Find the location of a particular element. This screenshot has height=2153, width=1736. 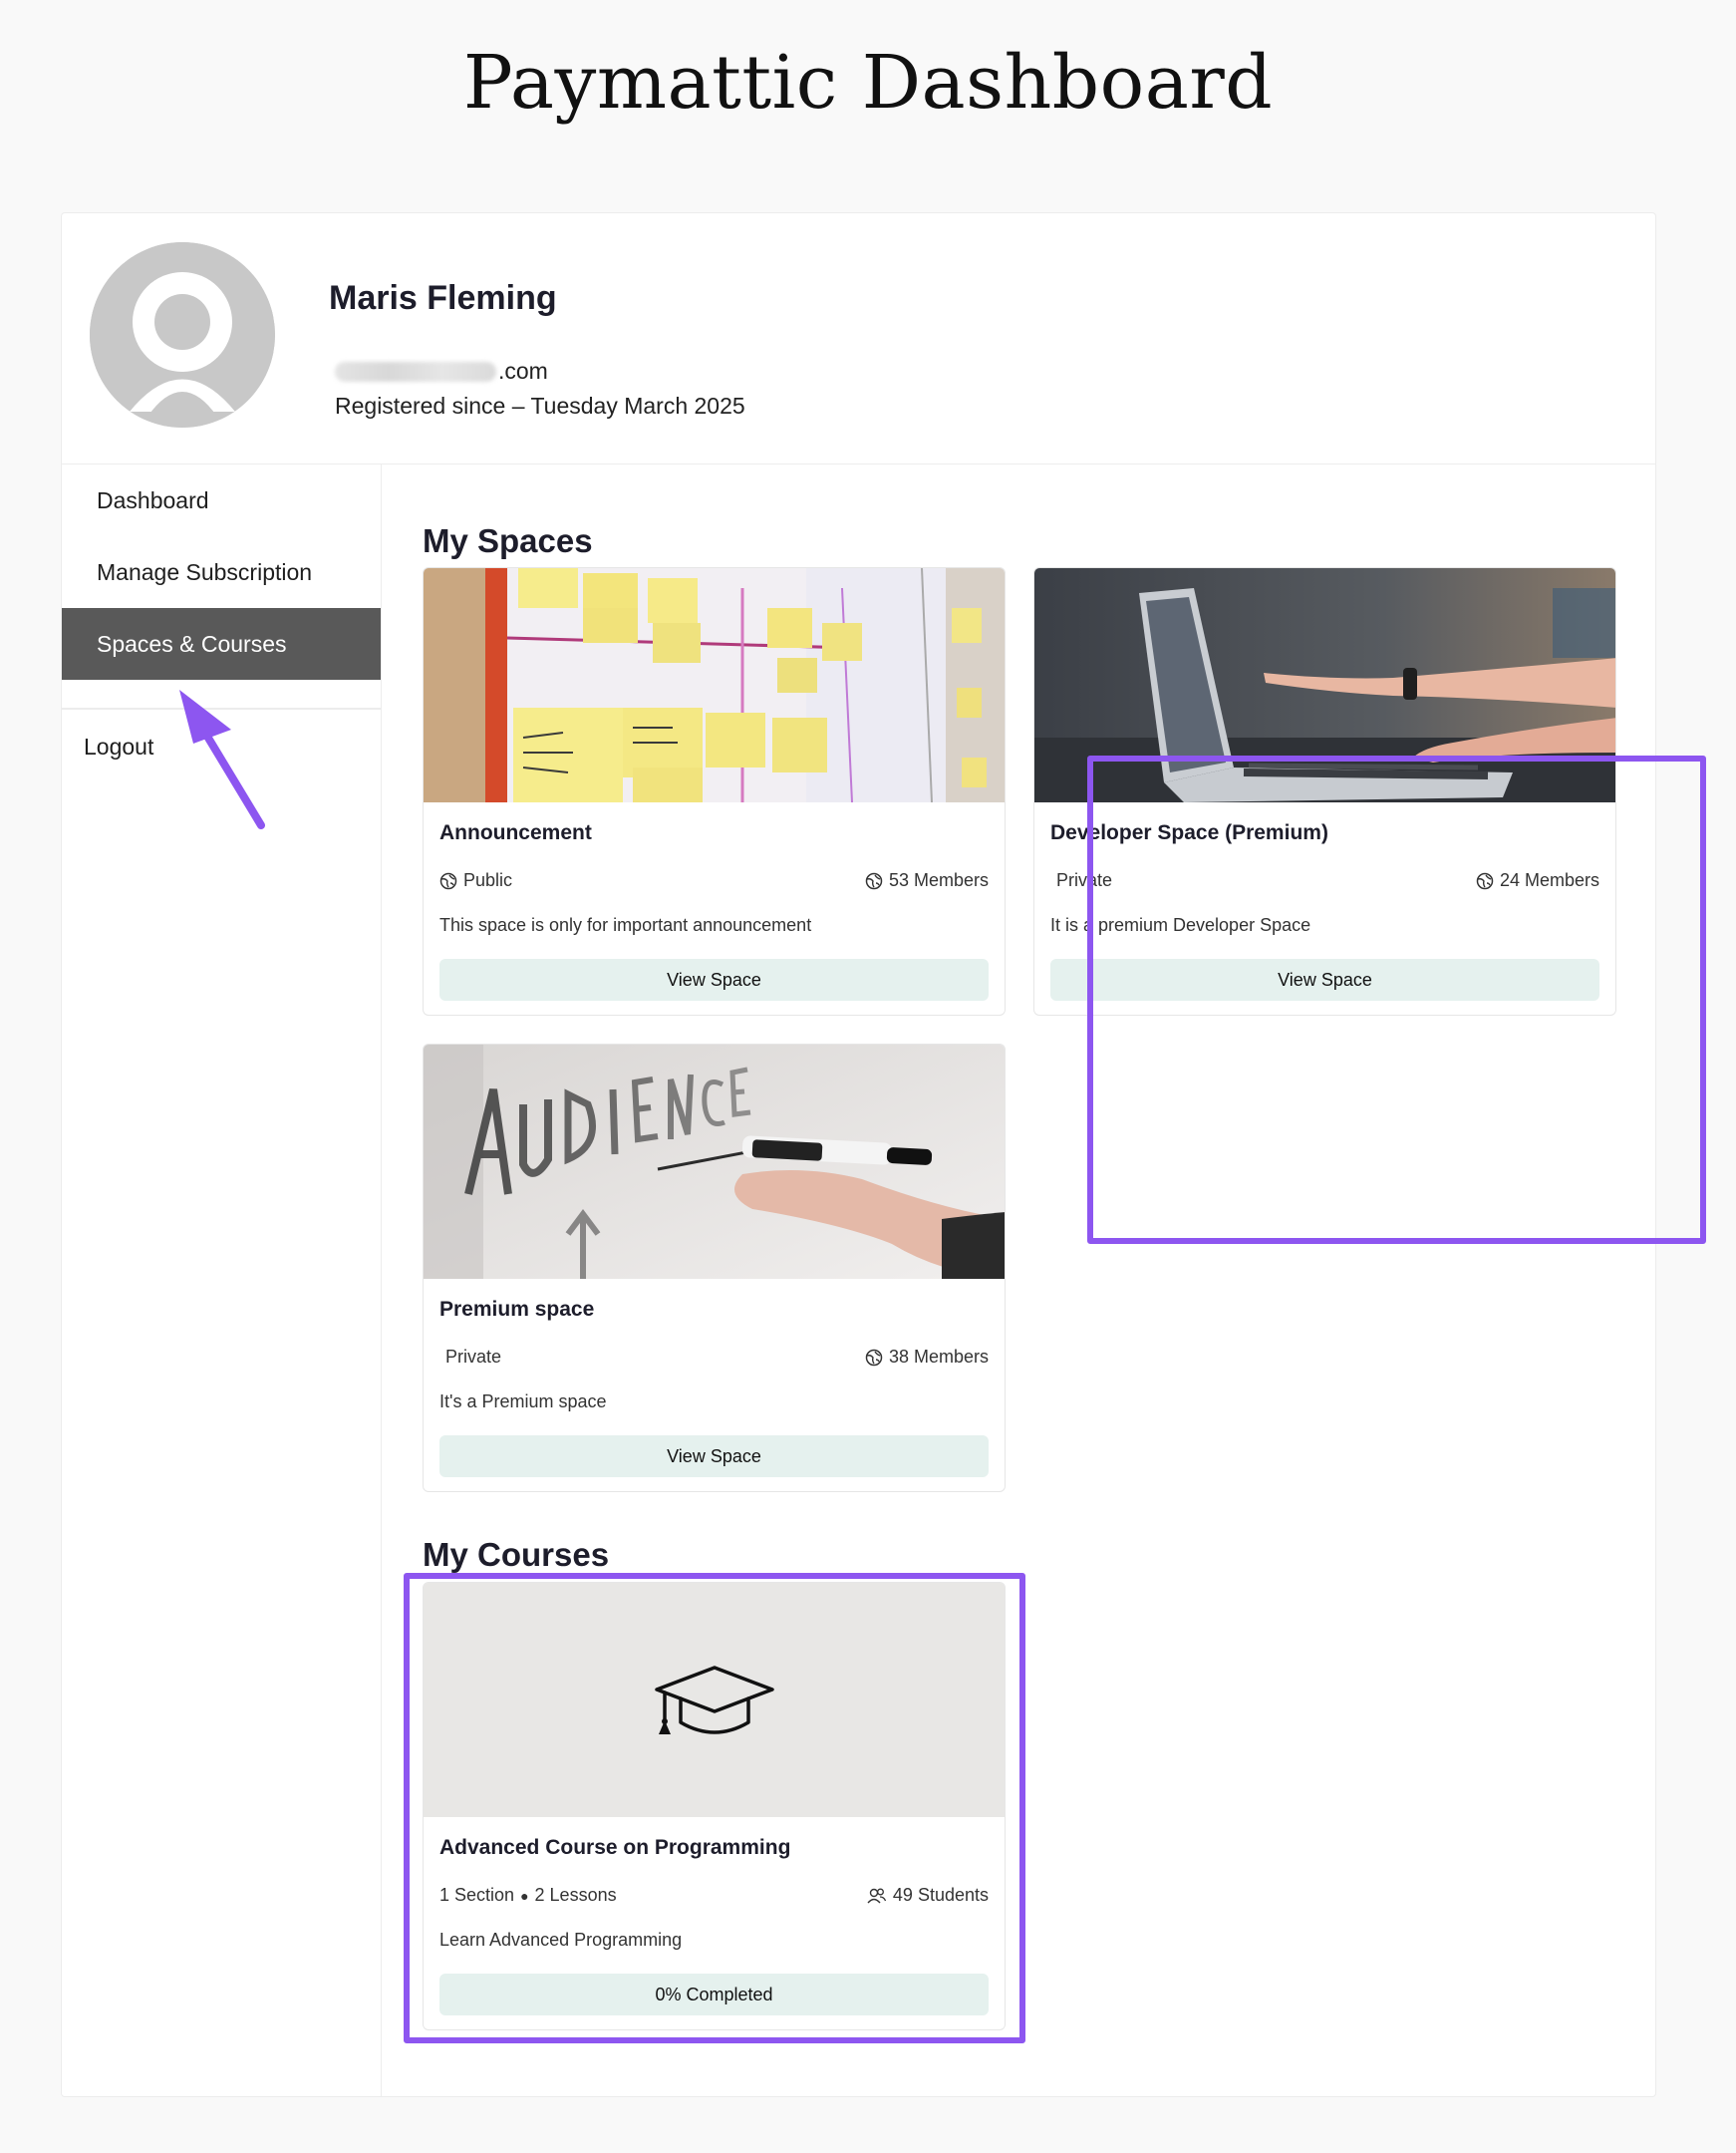

course-students-count: 49 Students is located at coordinates (940, 1895).